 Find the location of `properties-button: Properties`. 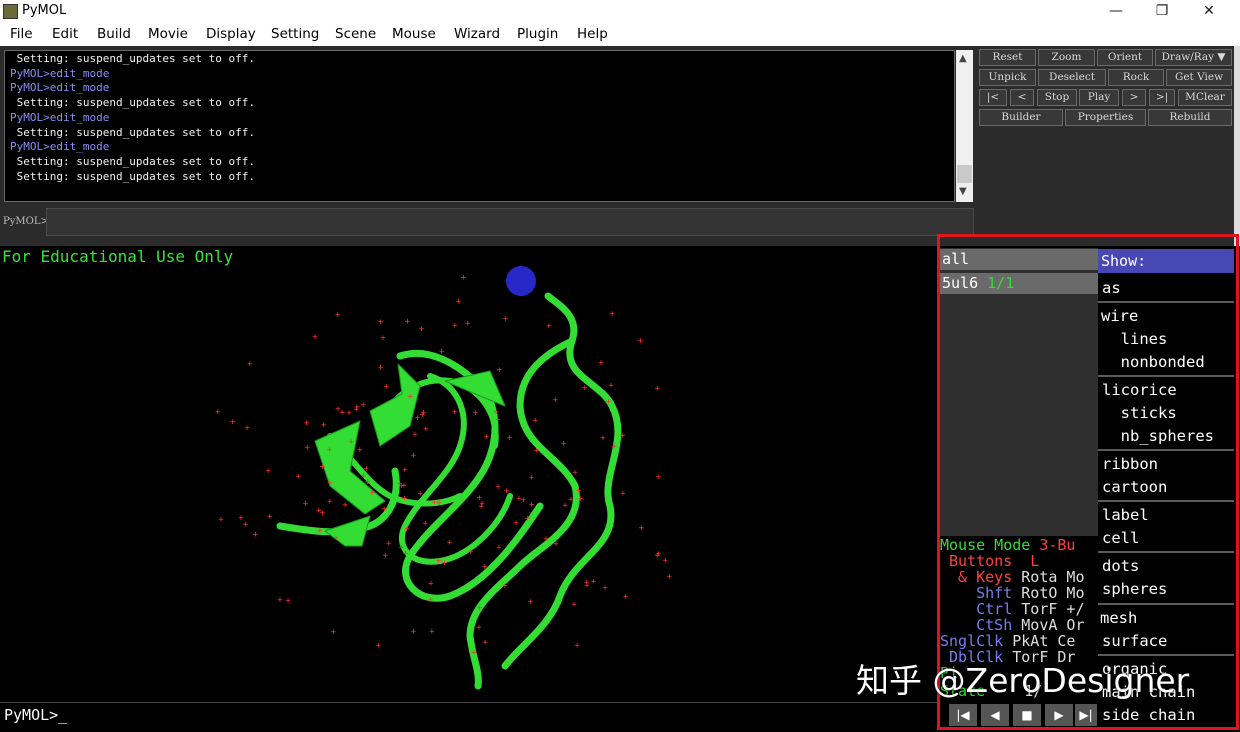

properties-button: Properties is located at coordinates (1105, 117).